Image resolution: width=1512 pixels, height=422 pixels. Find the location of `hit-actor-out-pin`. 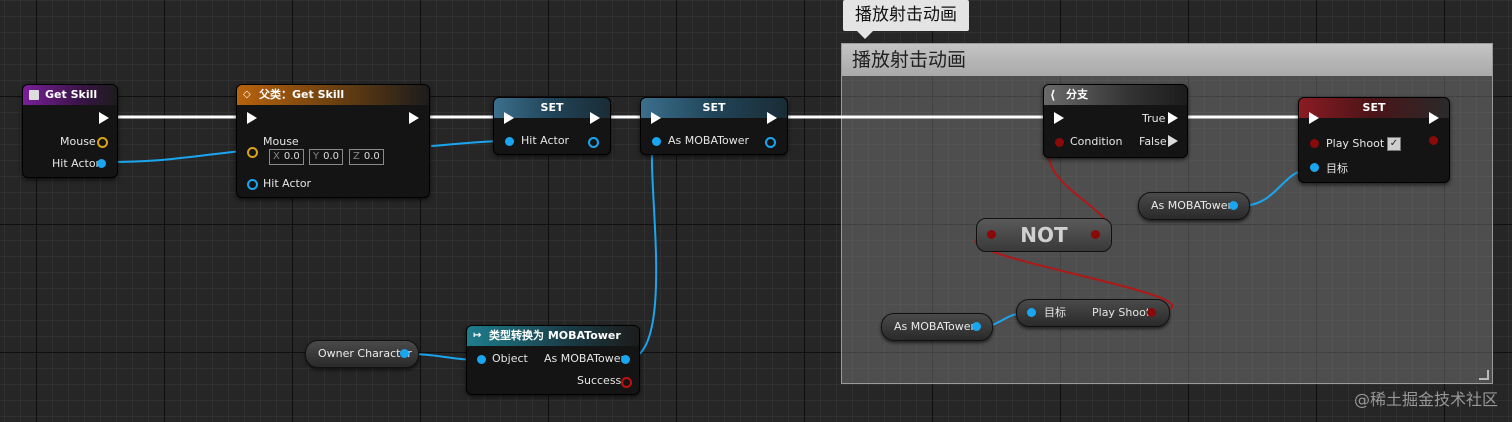

hit-actor-out-pin is located at coordinates (593, 142).